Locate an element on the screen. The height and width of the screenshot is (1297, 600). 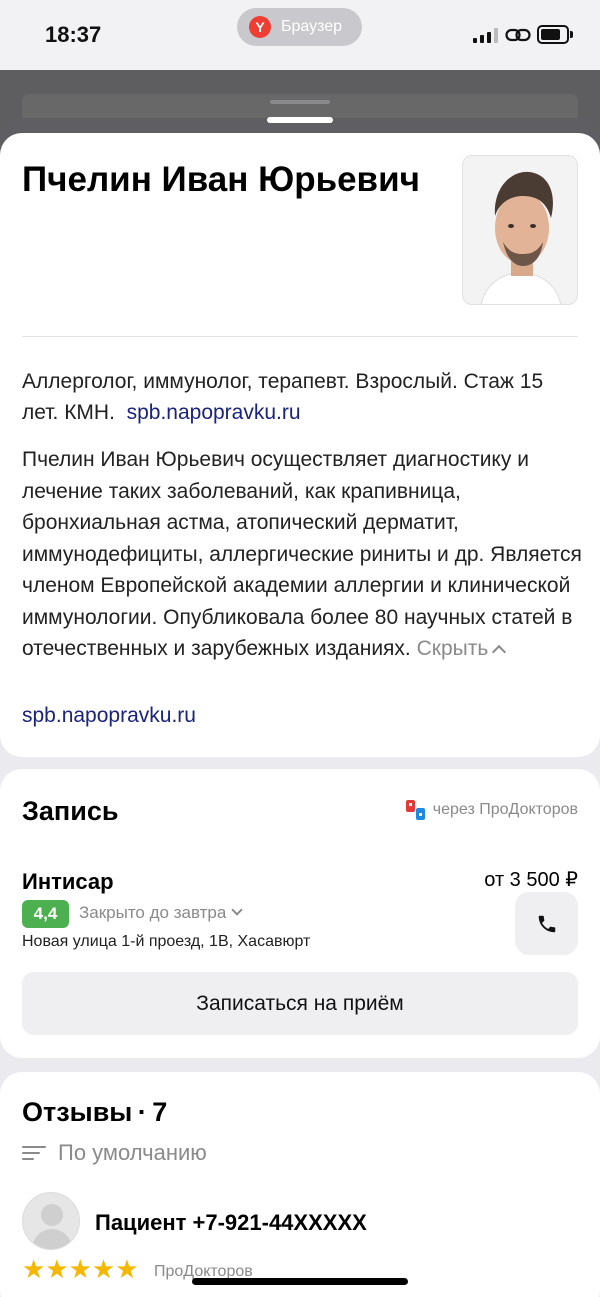
doctor-portrait-icon is located at coordinates (520, 230).